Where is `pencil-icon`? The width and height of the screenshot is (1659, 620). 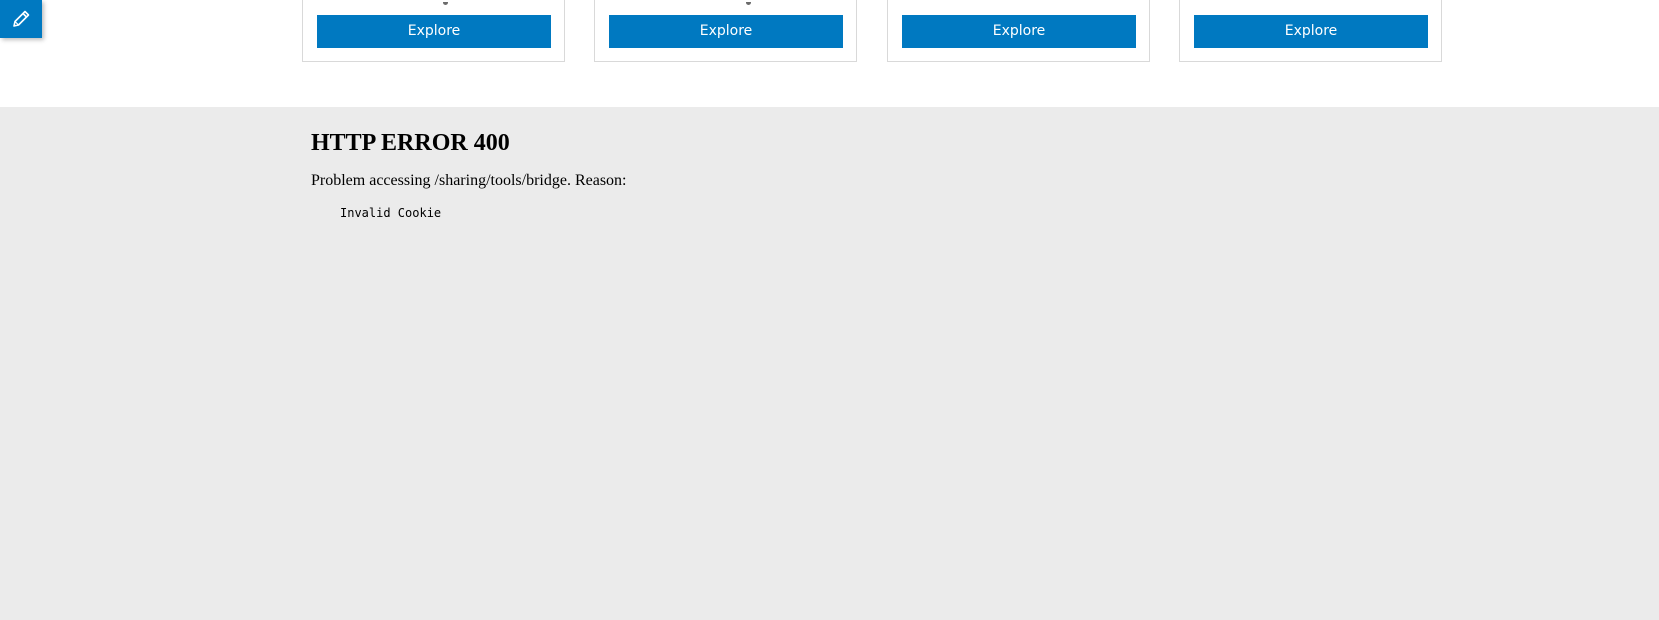
pencil-icon is located at coordinates (21, 19).